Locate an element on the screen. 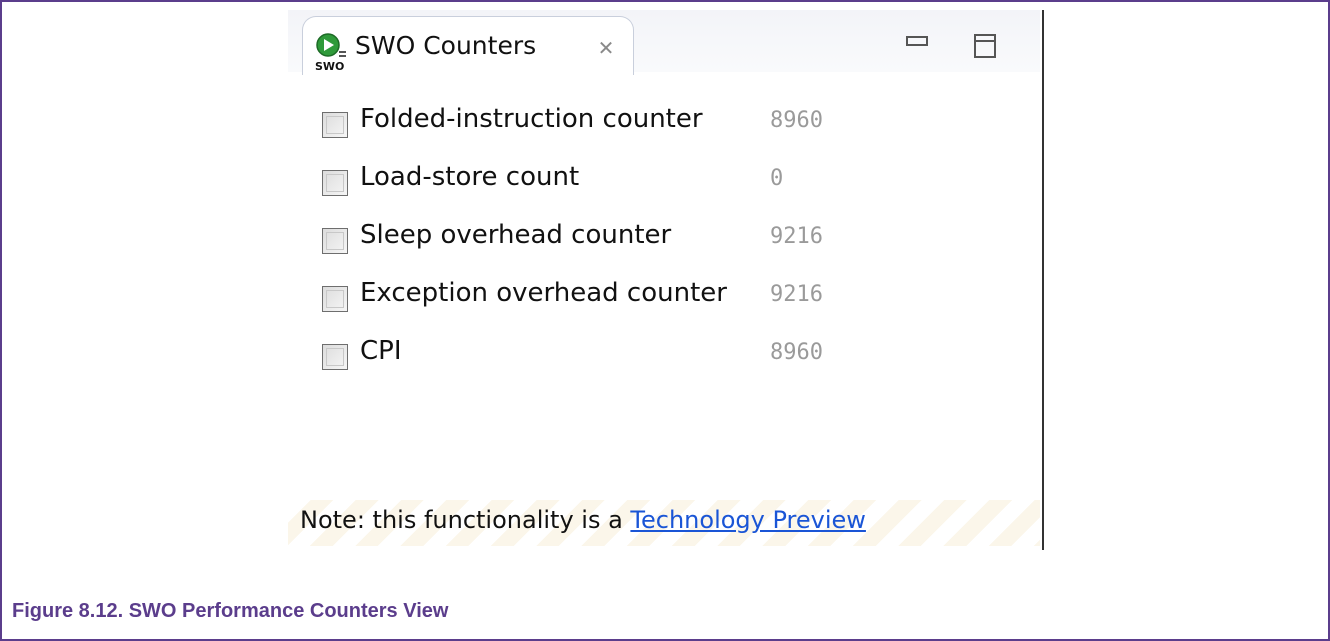  view-tab-bar: SWO SWO Counters ✕ is located at coordinates (664, 42).